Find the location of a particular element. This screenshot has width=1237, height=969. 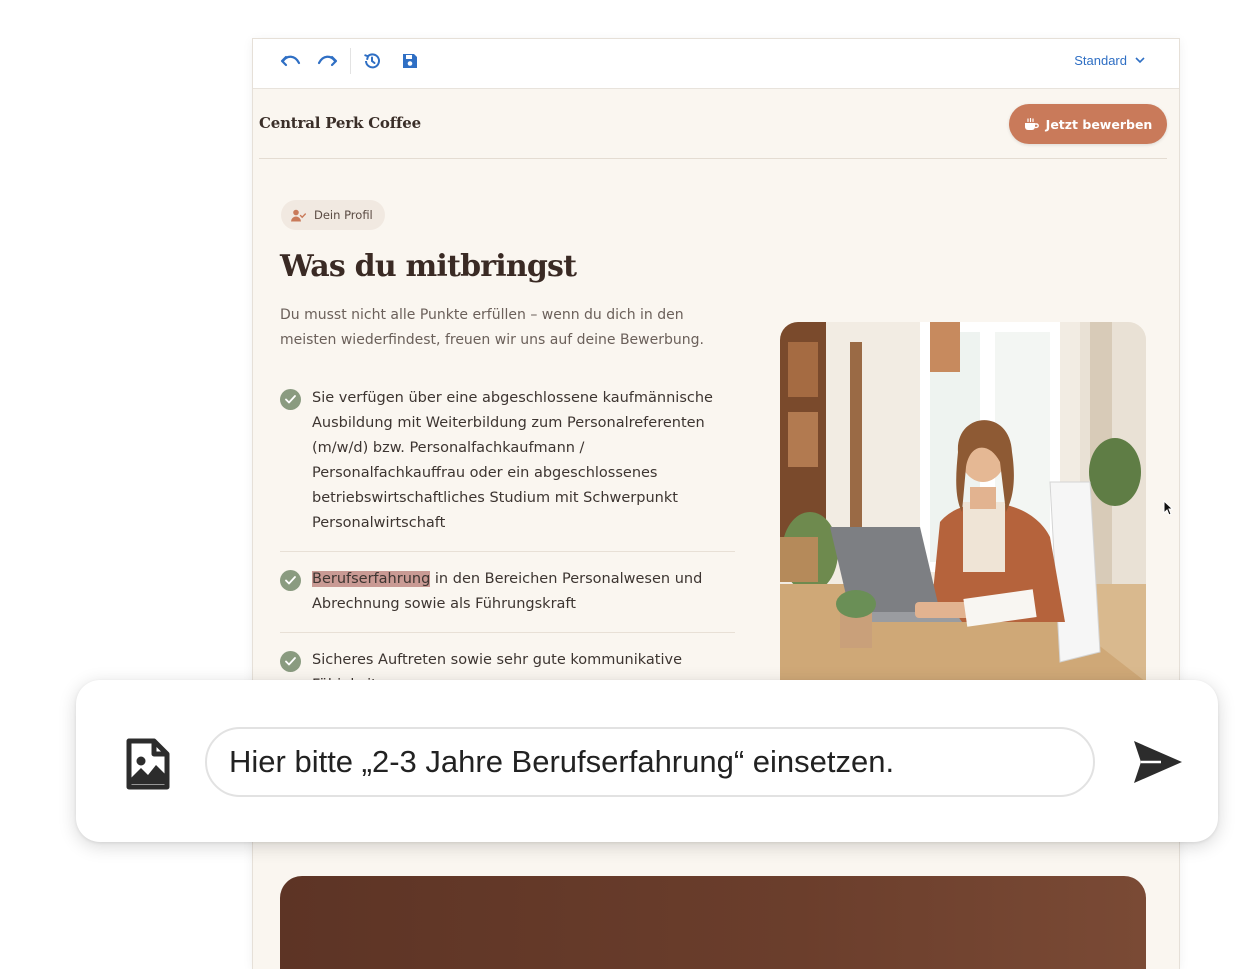

save-icon is located at coordinates (410, 61).